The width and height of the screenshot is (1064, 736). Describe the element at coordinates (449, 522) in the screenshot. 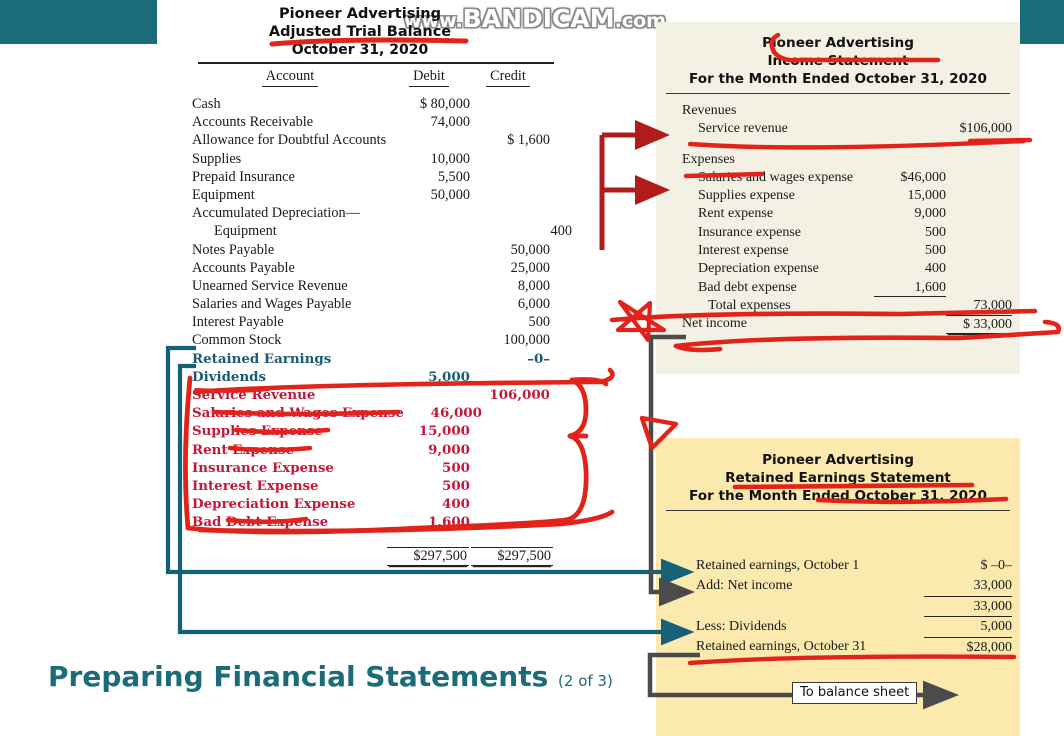

I see `row-debit: 1,600` at that location.